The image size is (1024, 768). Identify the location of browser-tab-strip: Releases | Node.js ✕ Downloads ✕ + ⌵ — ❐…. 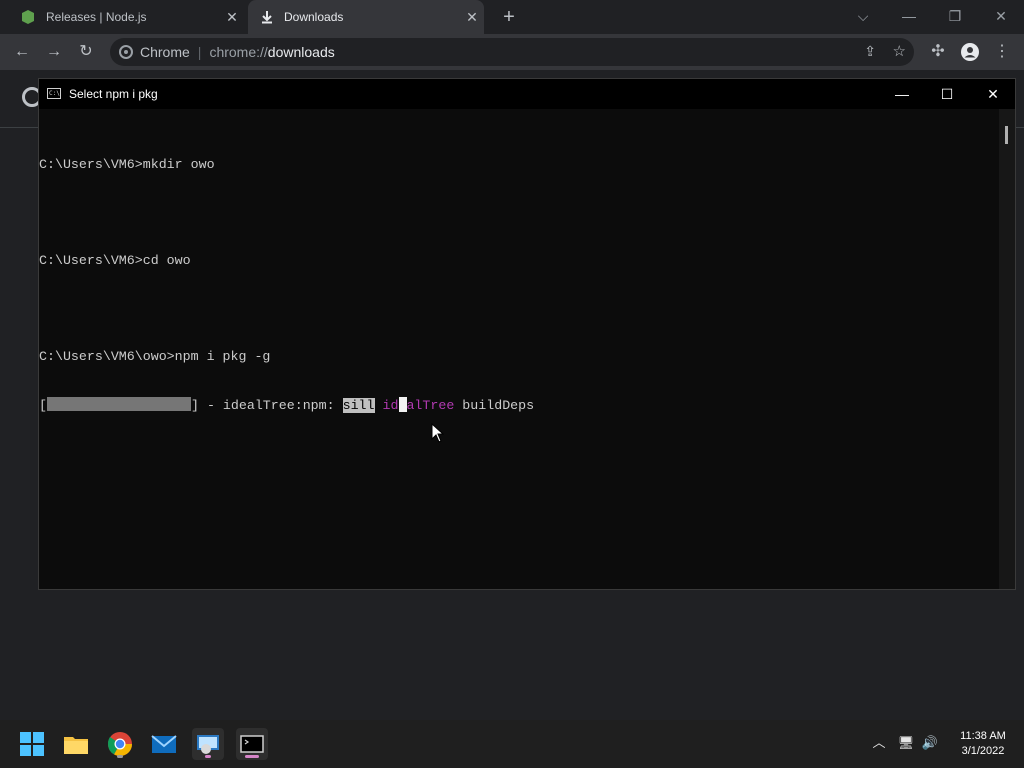
(512, 17).